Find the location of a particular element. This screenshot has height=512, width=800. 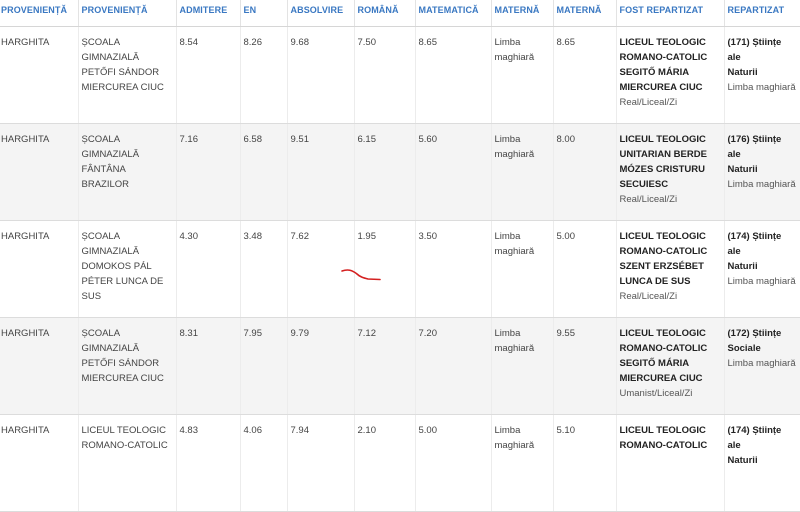

en-grade-cell: 8.26 is located at coordinates (264, 75).